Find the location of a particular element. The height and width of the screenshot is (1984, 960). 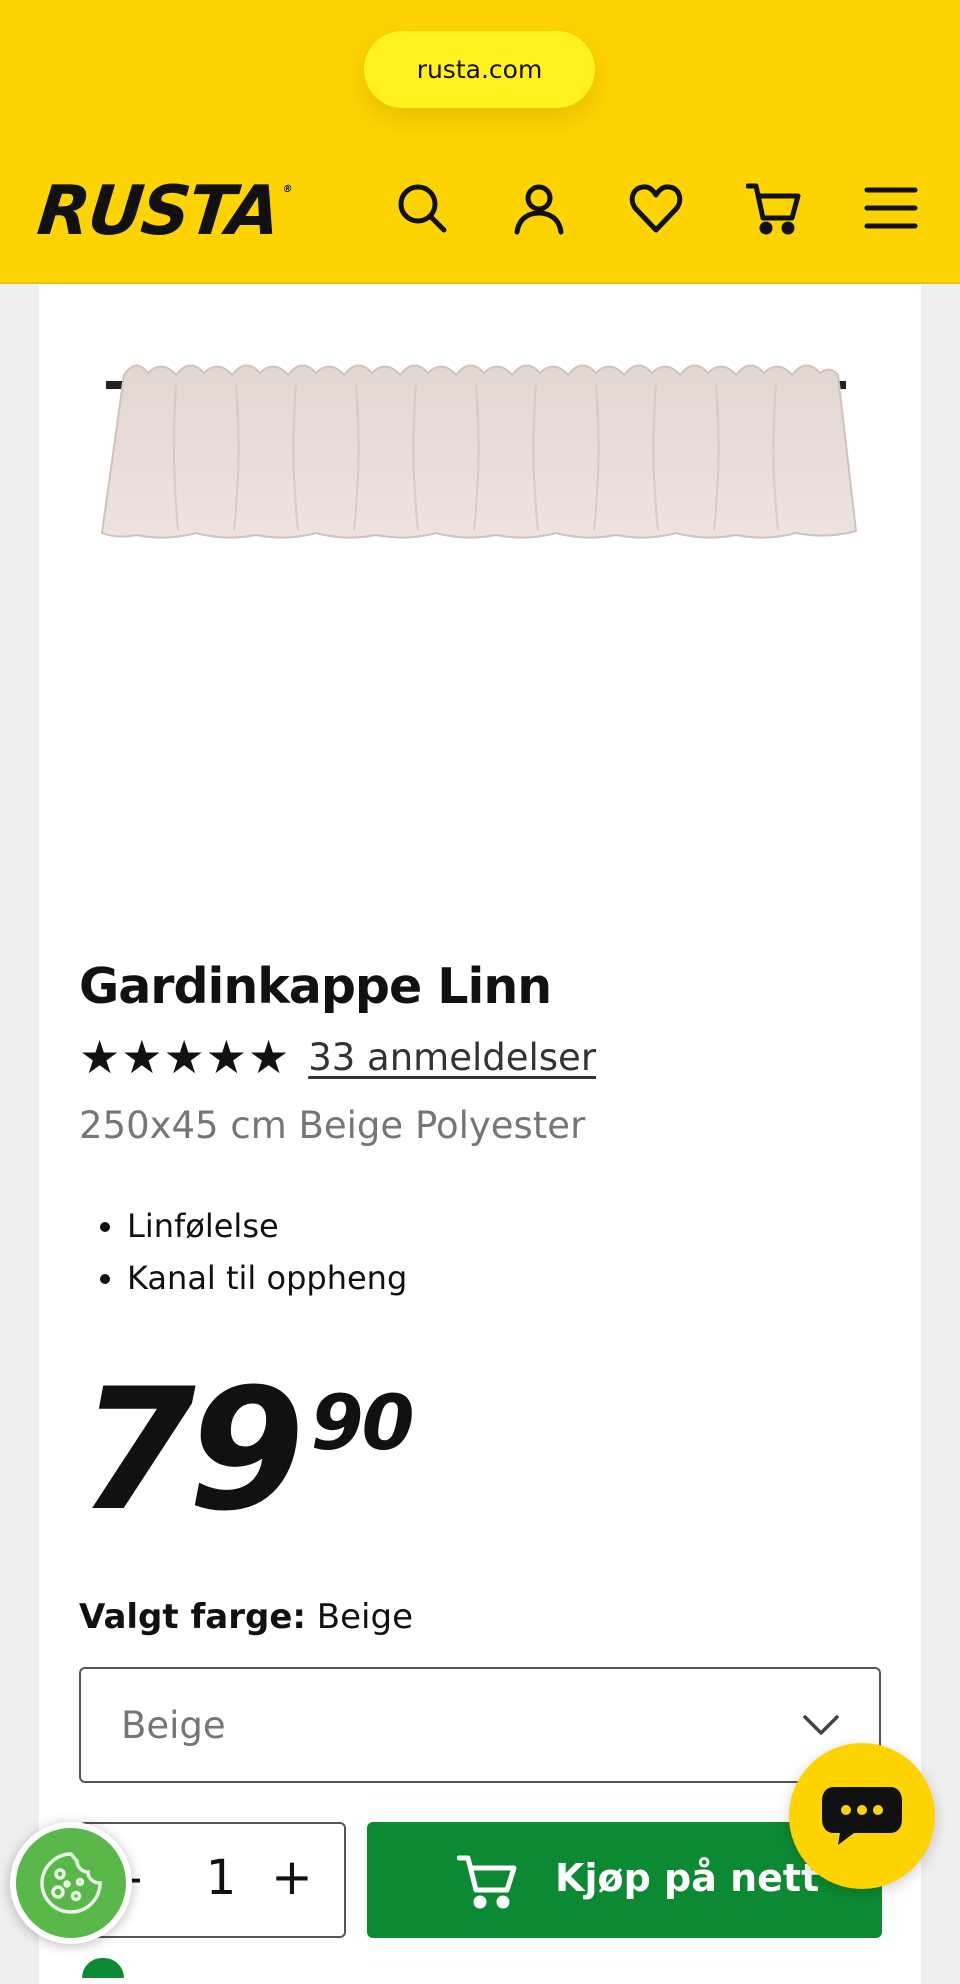

browser-url-bar: rusta.com is located at coordinates (479, 69).